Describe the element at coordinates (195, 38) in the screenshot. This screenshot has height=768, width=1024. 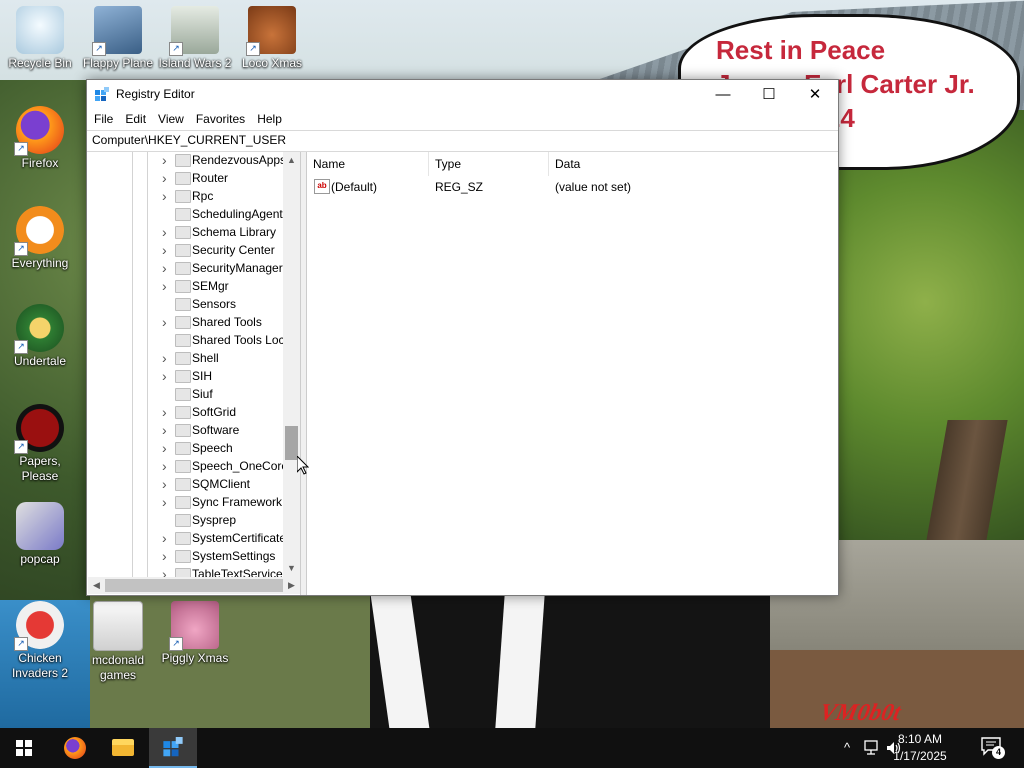
I see `desktop-icon-island-wars: ↗ Island Wars 2` at that location.